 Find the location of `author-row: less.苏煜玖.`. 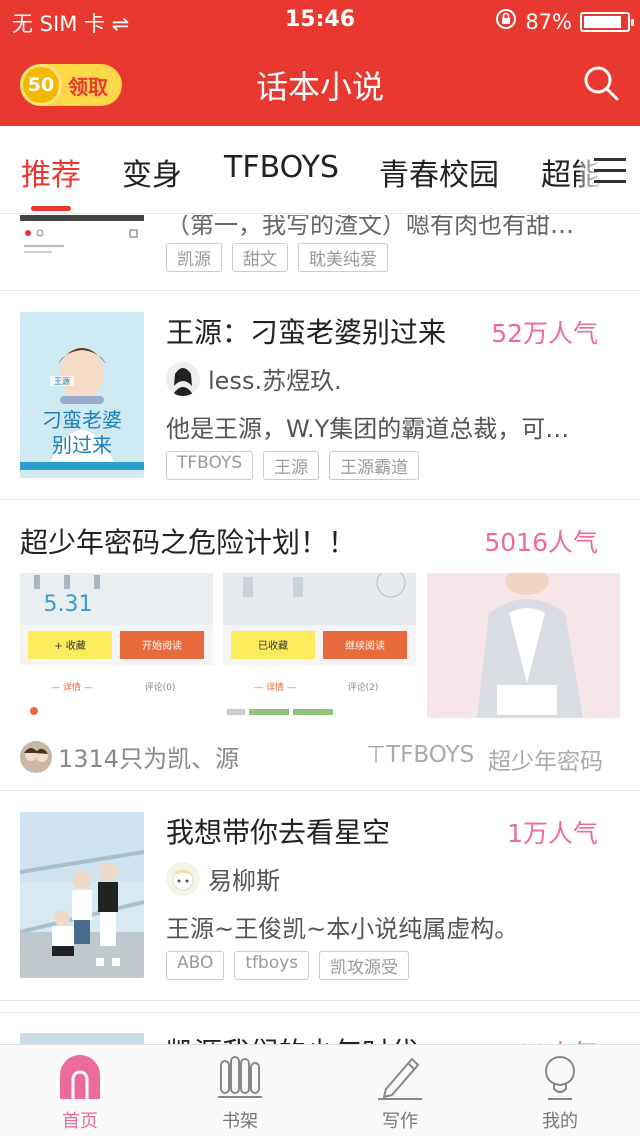

author-row: less.苏煜玖. is located at coordinates (254, 378).